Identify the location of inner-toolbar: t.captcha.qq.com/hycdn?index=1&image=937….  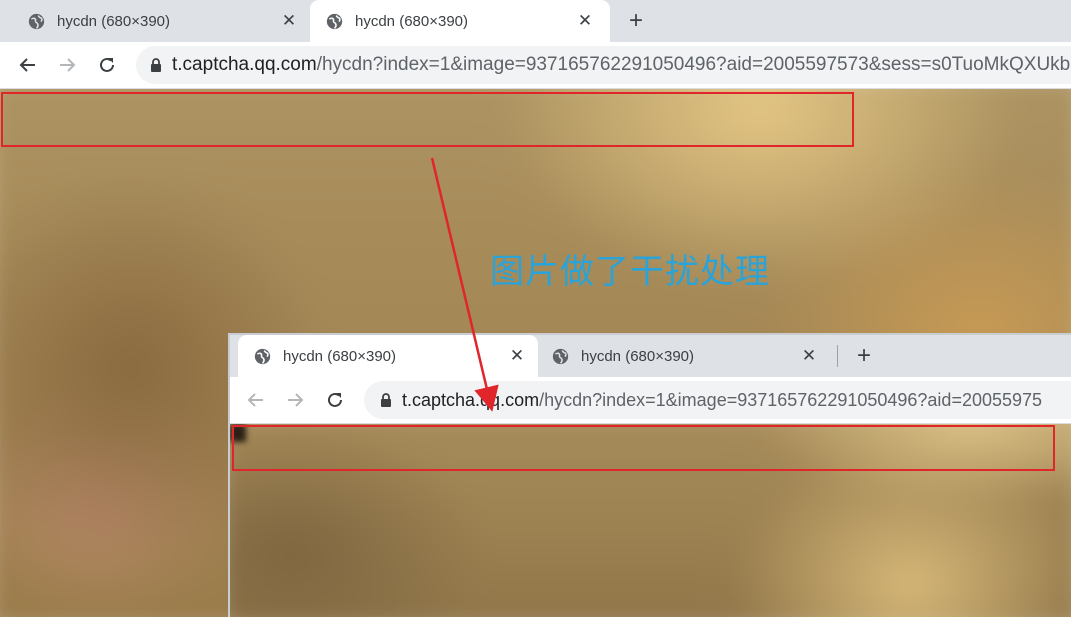
(650, 400).